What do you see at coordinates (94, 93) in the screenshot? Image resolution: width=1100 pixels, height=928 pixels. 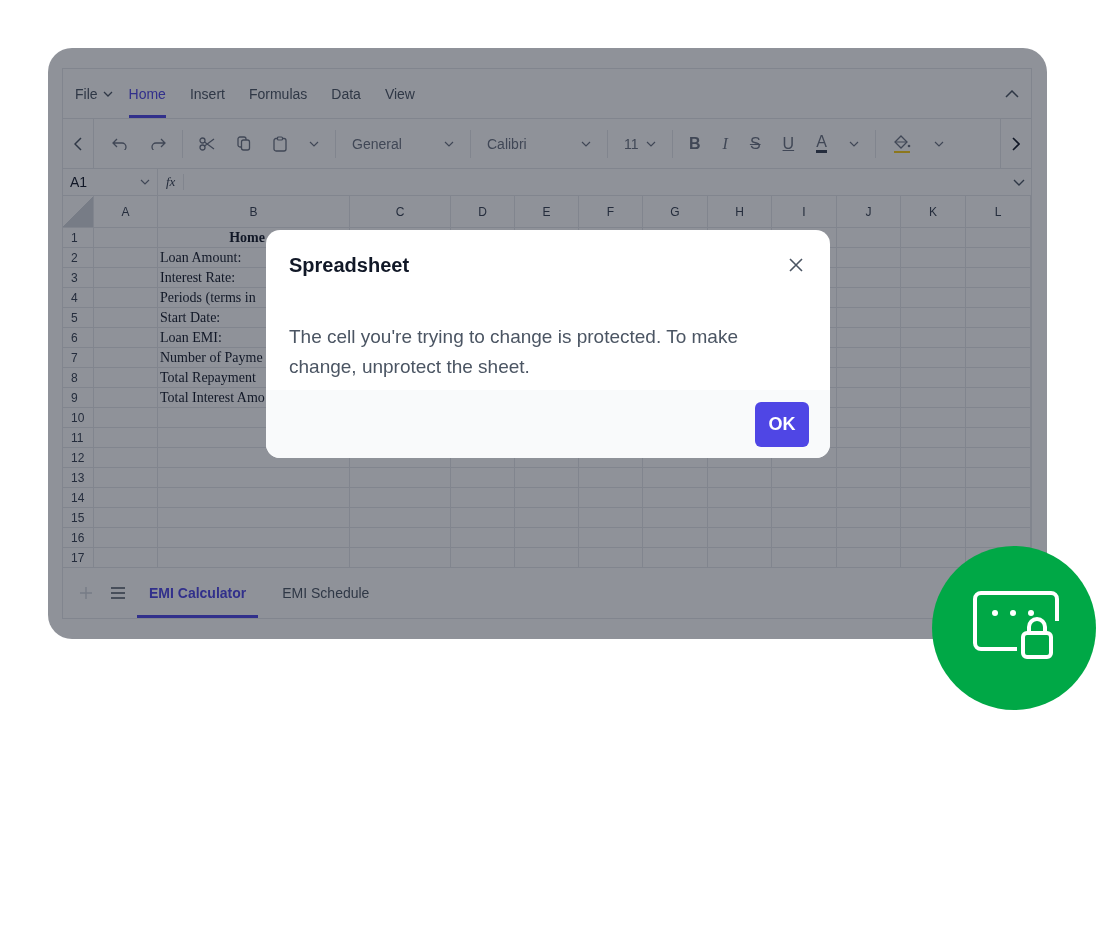 I see `file-menu: File` at bounding box center [94, 93].